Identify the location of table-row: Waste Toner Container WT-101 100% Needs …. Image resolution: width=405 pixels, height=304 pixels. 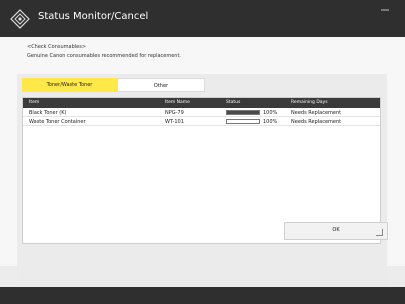
(201, 121).